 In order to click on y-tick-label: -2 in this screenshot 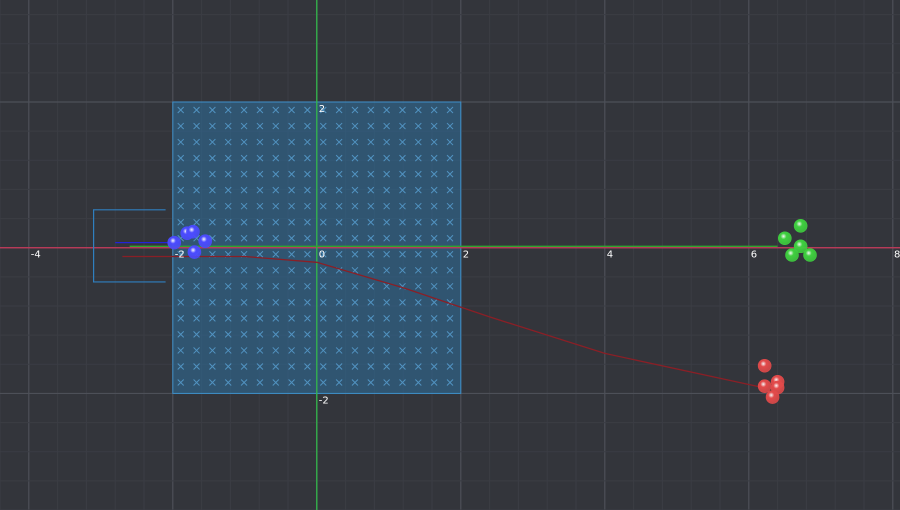, I will do `click(324, 400)`.